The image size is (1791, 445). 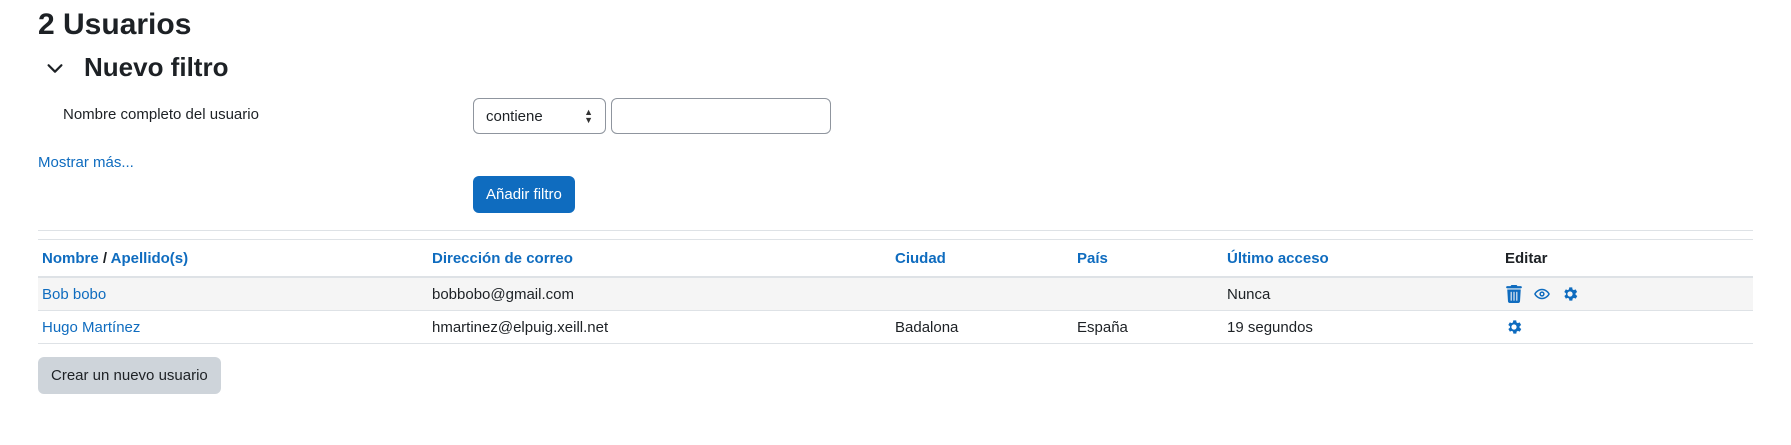 I want to click on cell-last-access: 19 segundos, so click(x=1362, y=327).